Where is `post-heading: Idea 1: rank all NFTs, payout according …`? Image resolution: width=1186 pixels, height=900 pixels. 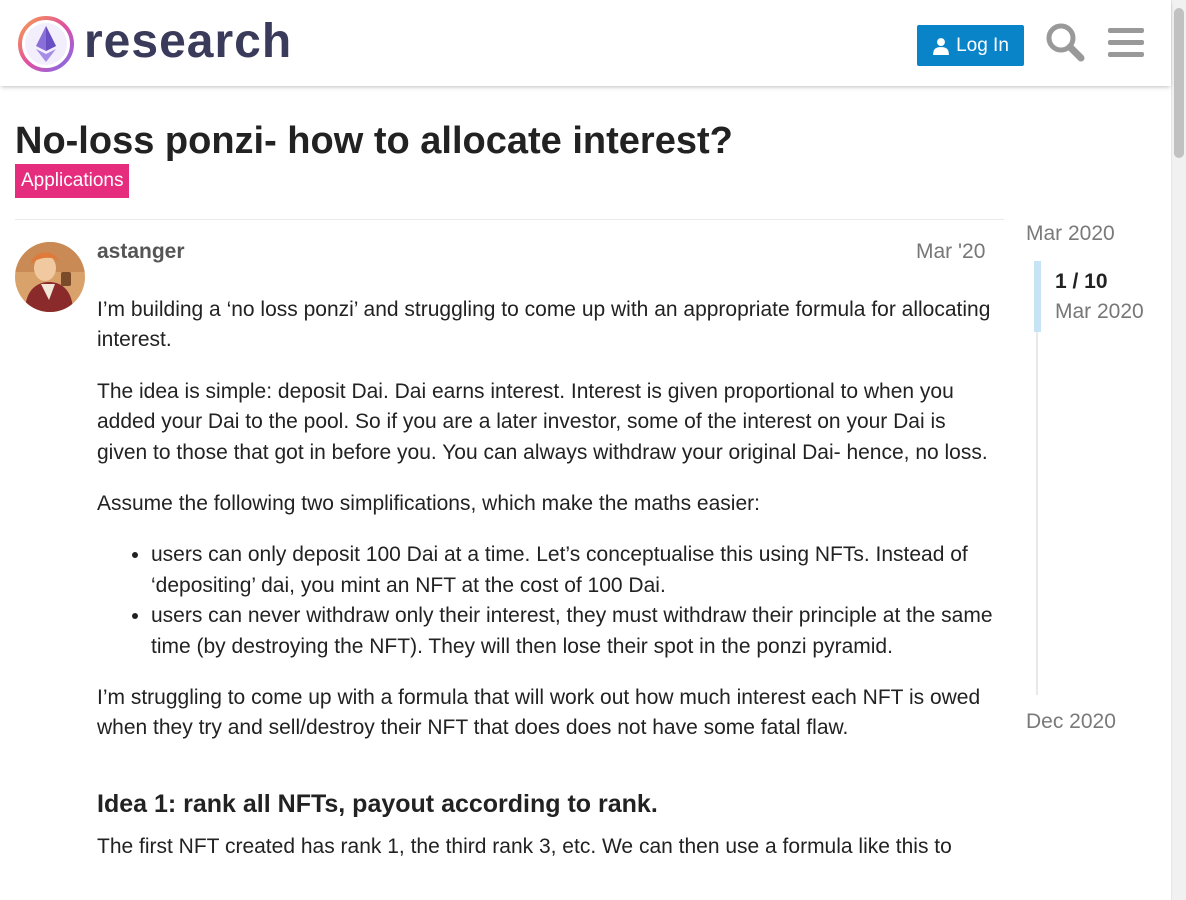
post-heading: Idea 1: rank all NFTs, payout according … is located at coordinates (377, 803).